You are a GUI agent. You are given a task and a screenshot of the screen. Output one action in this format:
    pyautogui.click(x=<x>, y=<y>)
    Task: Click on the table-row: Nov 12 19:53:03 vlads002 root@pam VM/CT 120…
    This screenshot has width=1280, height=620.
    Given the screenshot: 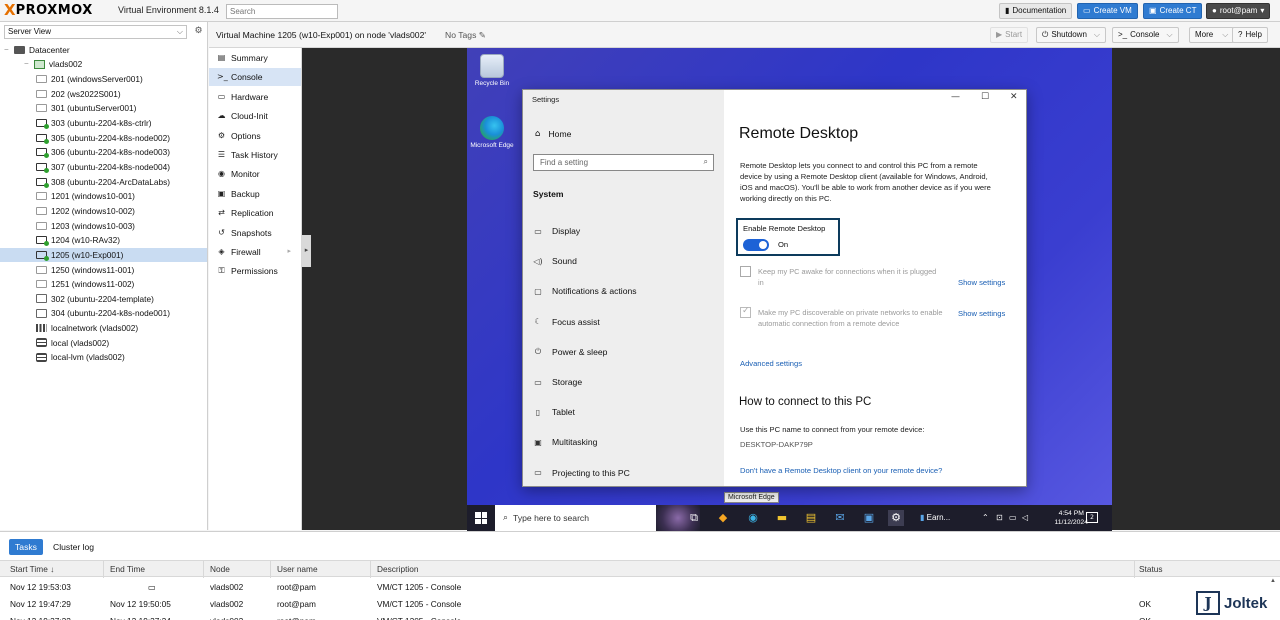 What is the action you would take?
    pyautogui.click(x=640, y=586)
    